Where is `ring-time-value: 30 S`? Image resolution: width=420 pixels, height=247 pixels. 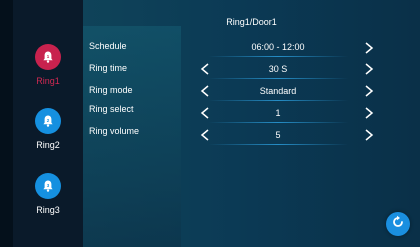 ring-time-value: 30 S is located at coordinates (278, 69).